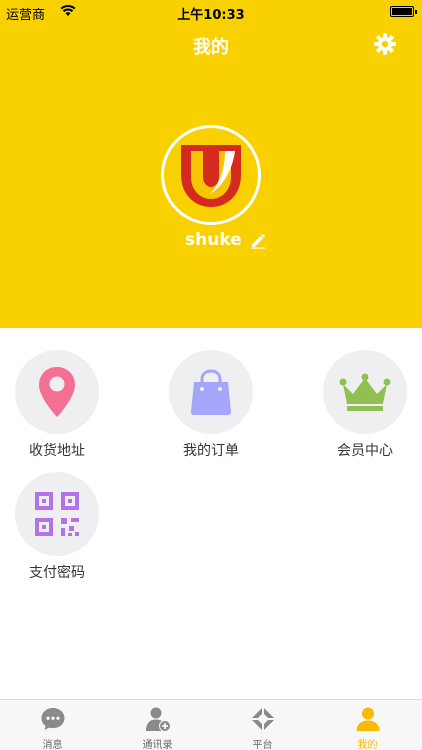 The image size is (422, 750). Describe the element at coordinates (158, 719) in the screenshot. I see `add-contact-icon` at that location.